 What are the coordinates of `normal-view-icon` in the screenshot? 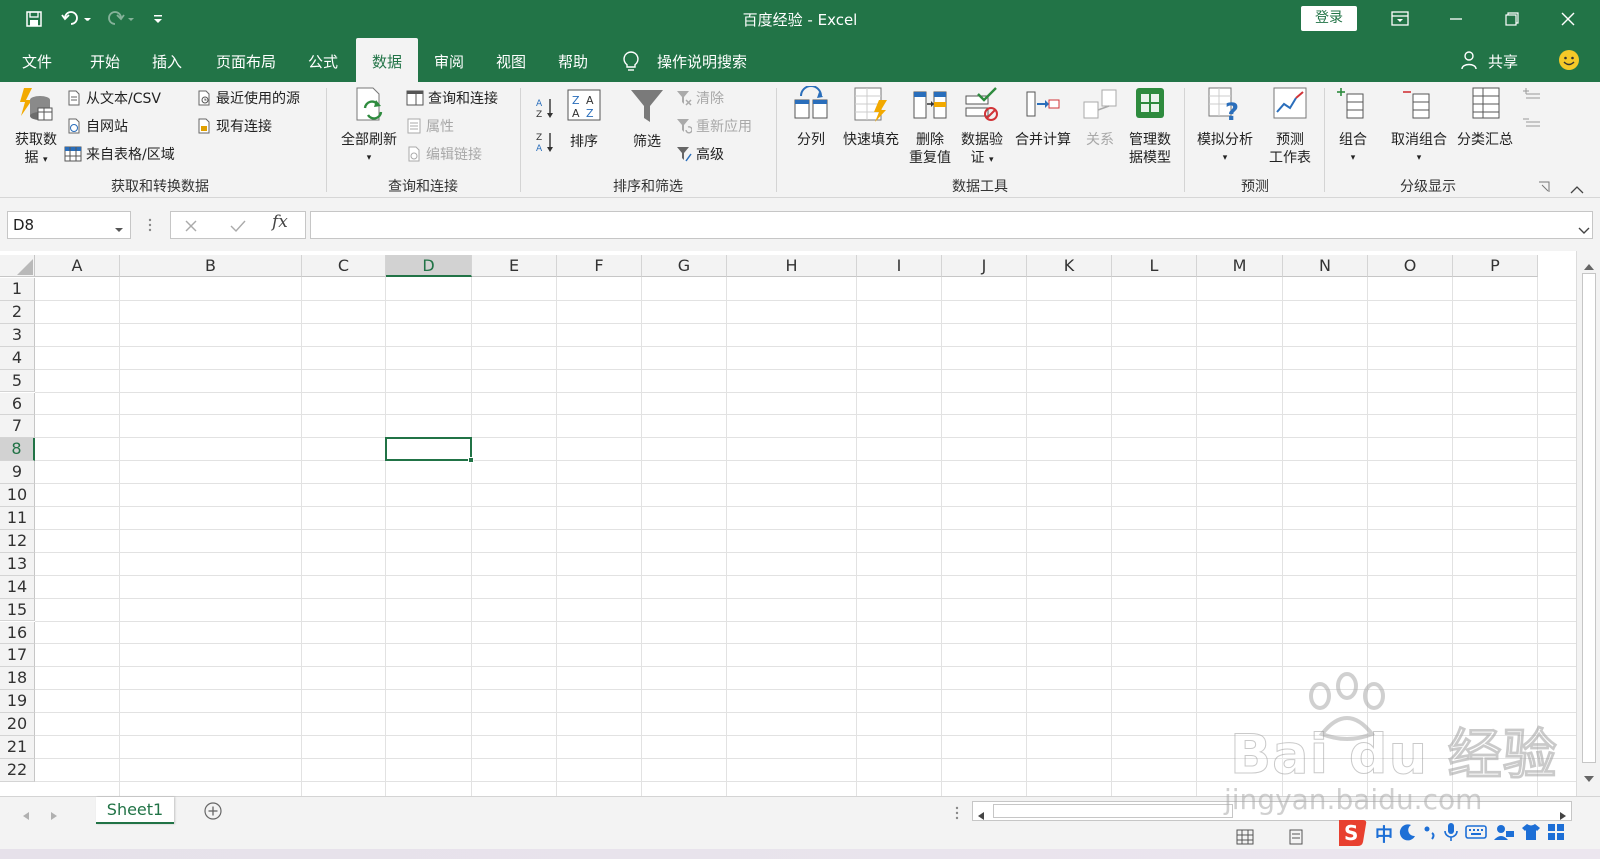 It's located at (1245, 839).